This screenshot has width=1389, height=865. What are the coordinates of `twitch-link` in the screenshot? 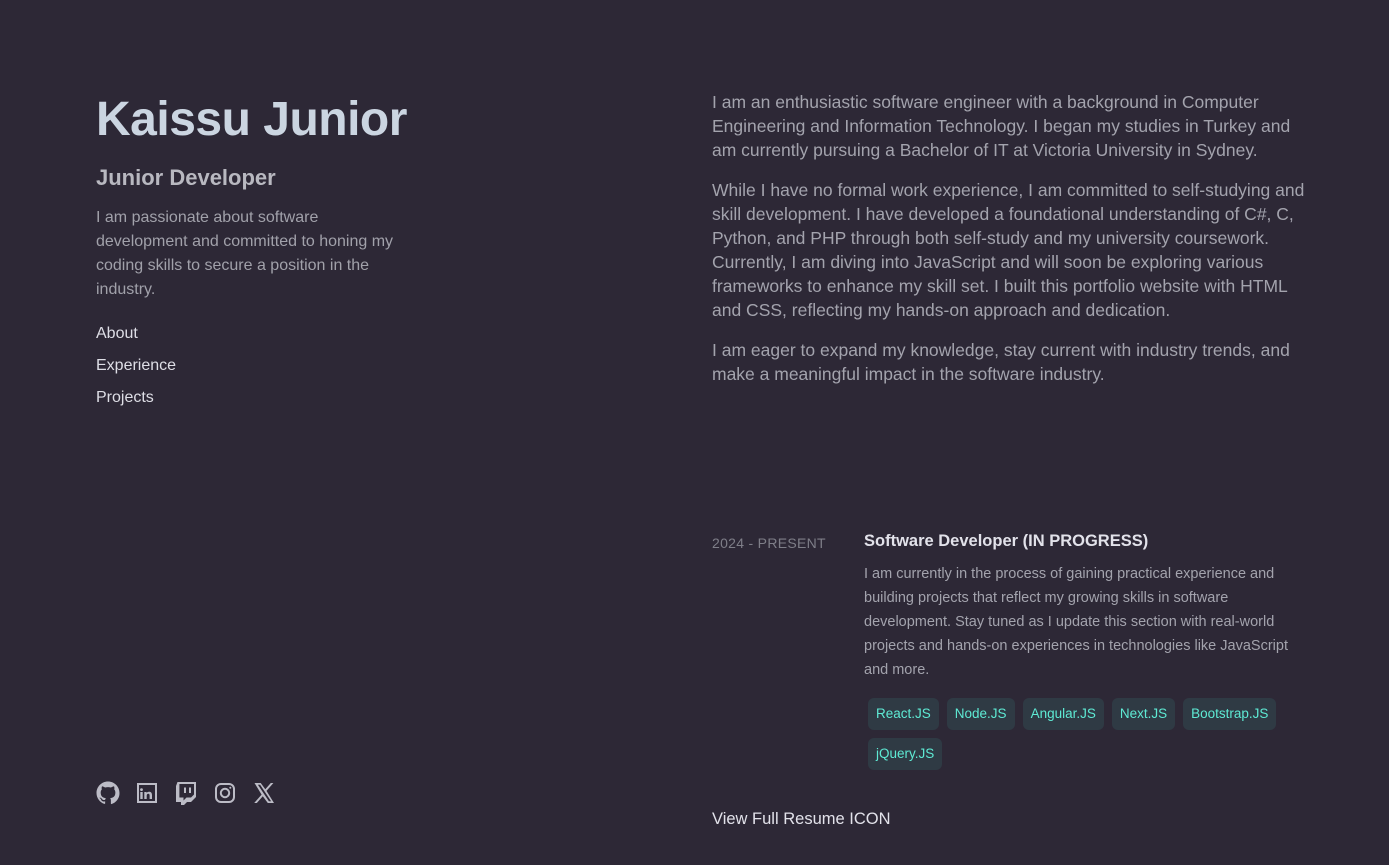 It's located at (186, 793).